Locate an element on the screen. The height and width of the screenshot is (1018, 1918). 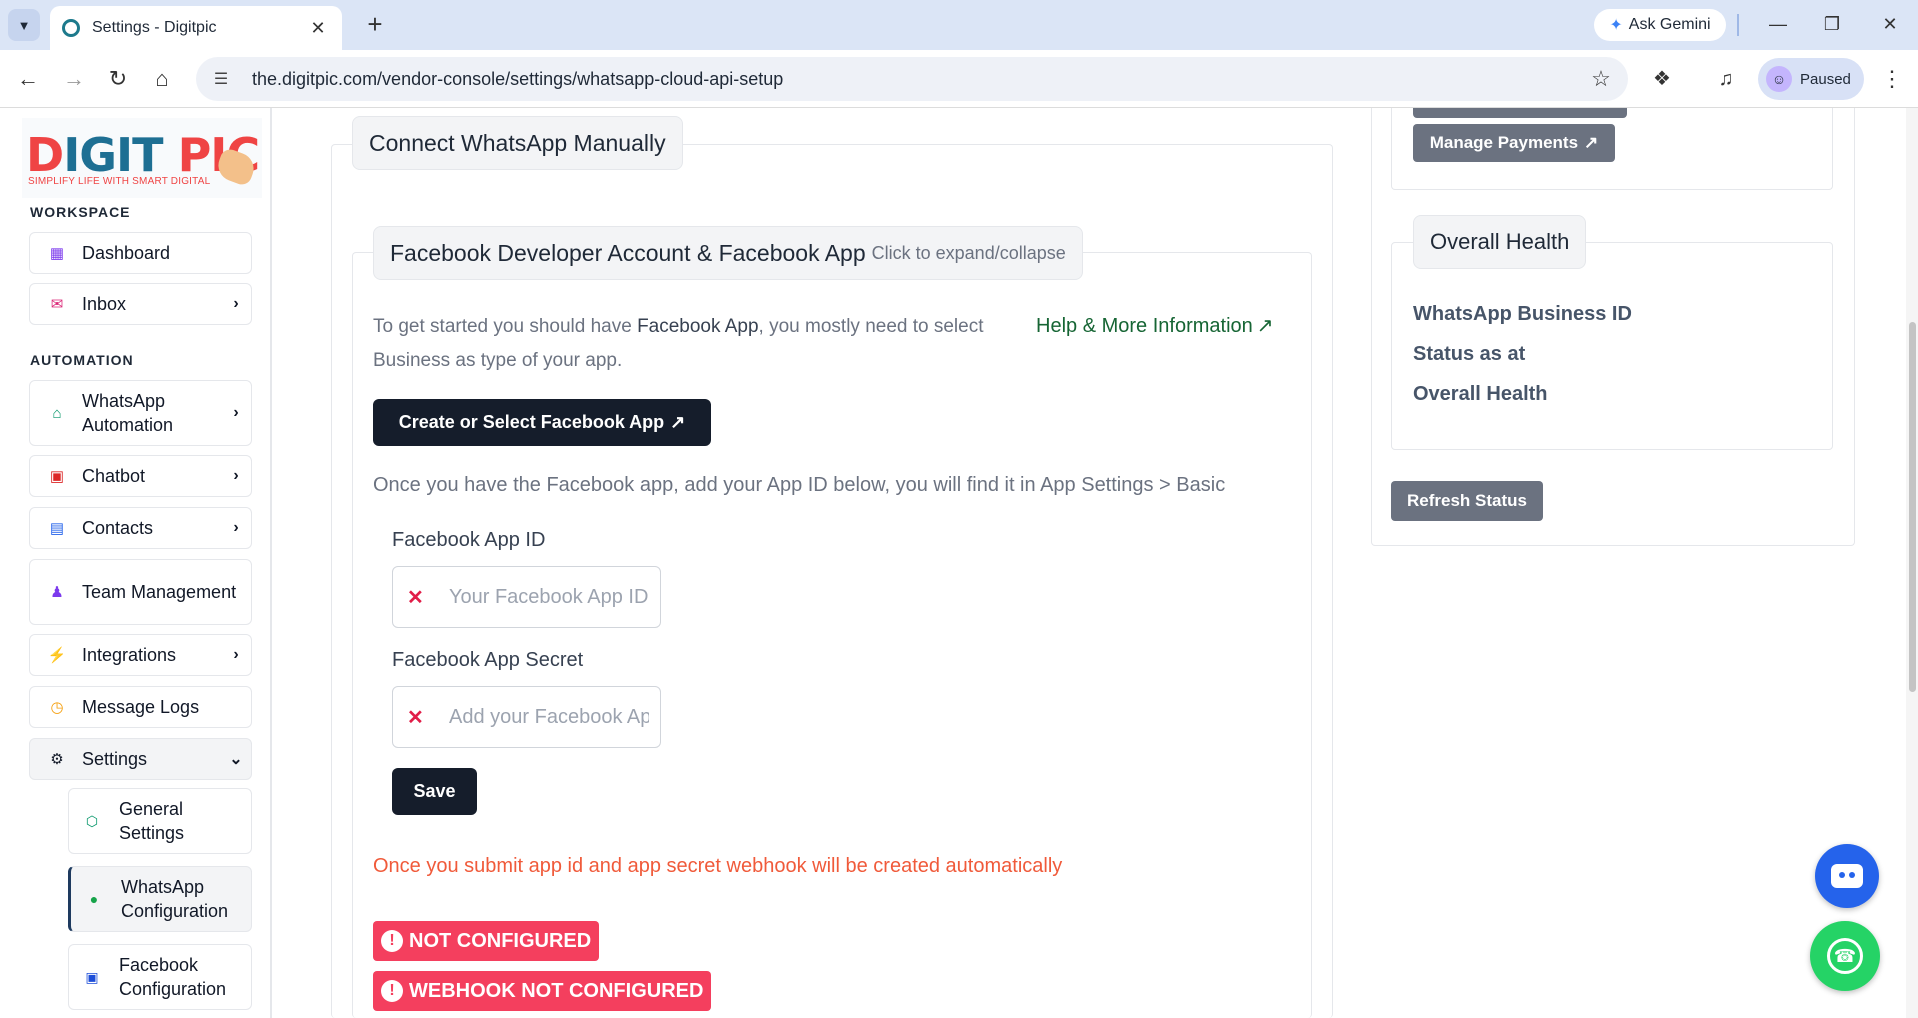
invalid-x-icon: ✕ is located at coordinates (415, 597).